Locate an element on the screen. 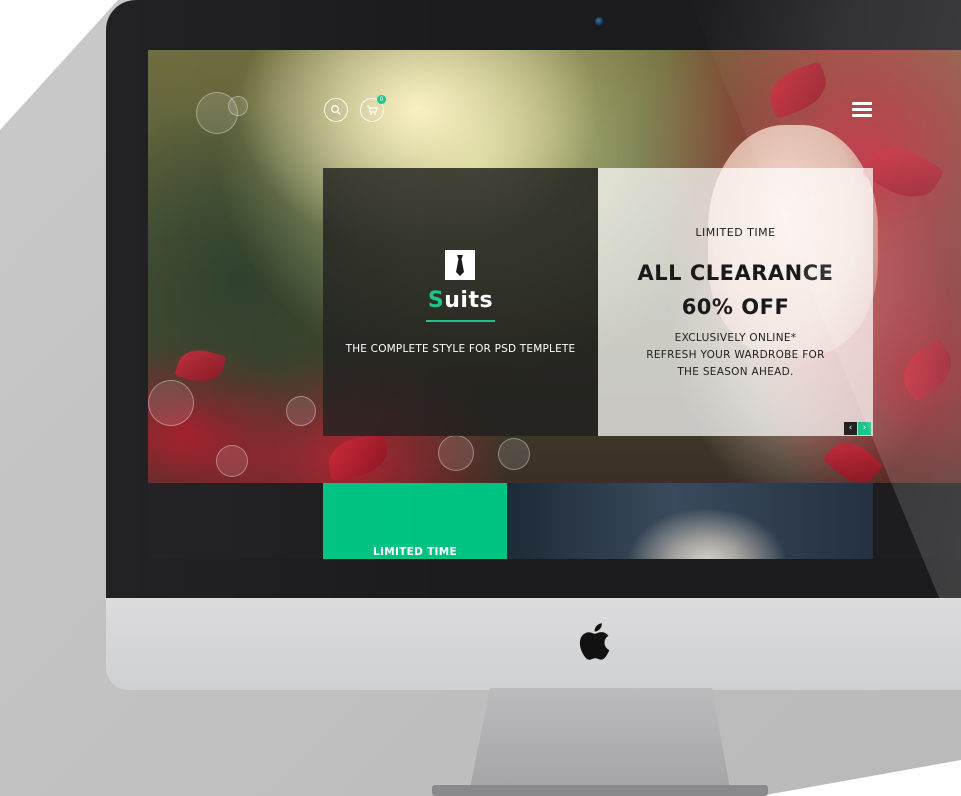  promo-description-line3: THE SEASON AHEAD. is located at coordinates (735, 372).